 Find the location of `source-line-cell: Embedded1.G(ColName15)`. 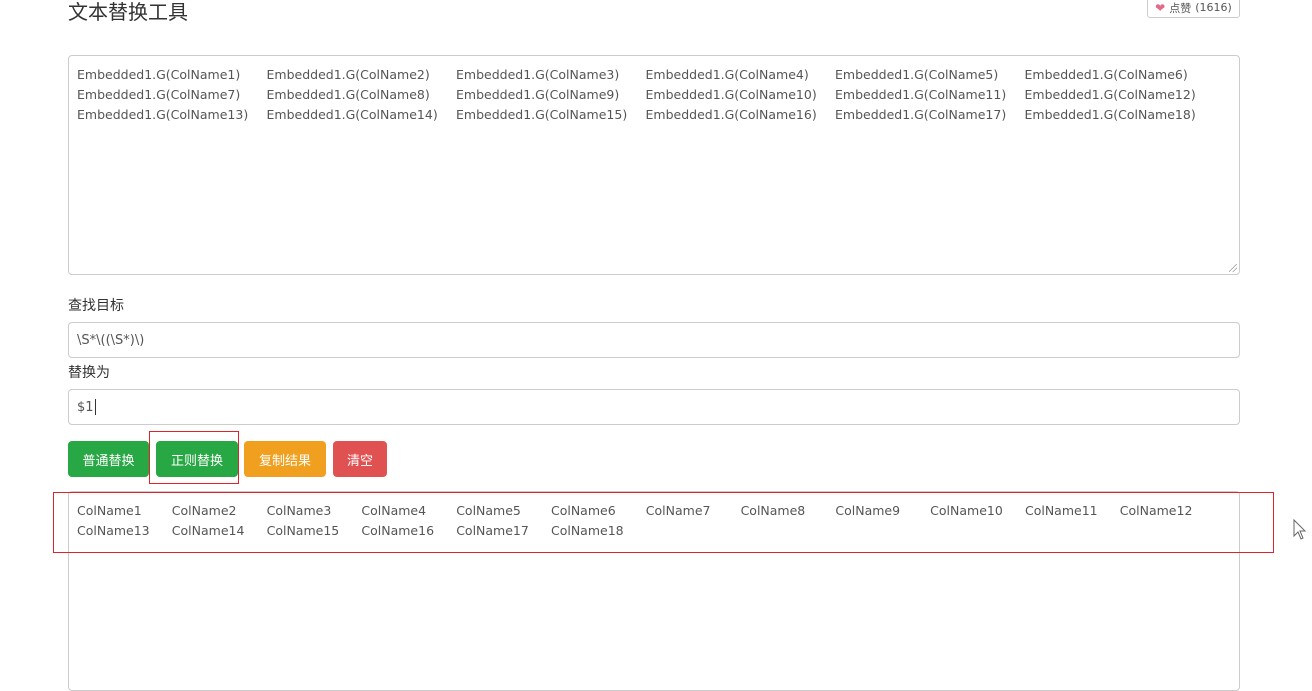

source-line-cell: Embedded1.G(ColName15) is located at coordinates (542, 114).